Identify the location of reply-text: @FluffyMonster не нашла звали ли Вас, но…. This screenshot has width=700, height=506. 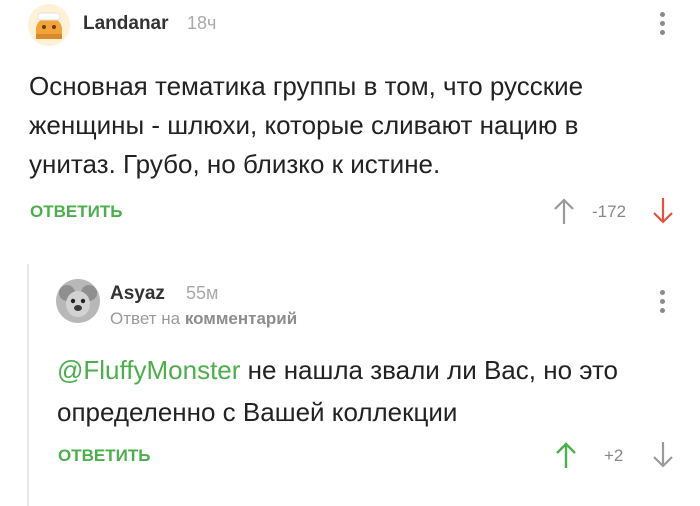
(367, 391).